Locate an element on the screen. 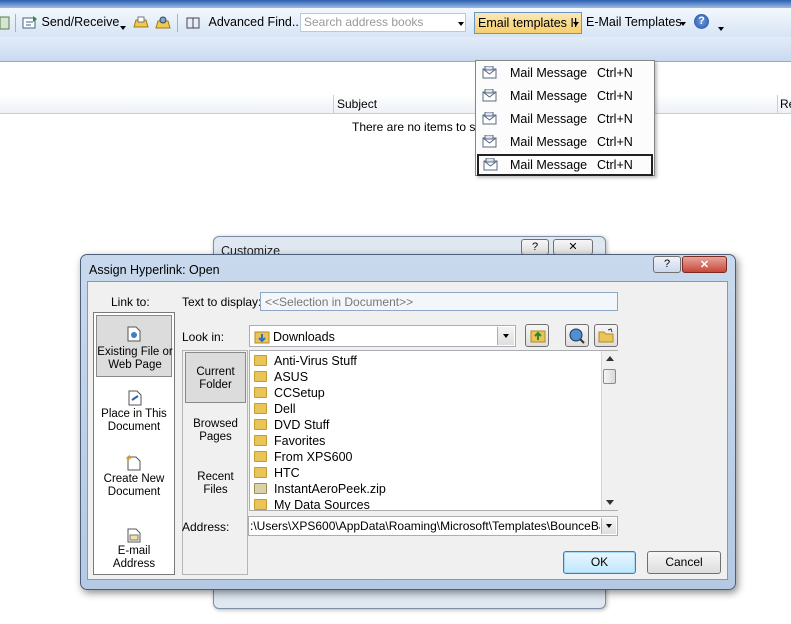  email-templates-ii-label: Email templates II is located at coordinates (528, 23).